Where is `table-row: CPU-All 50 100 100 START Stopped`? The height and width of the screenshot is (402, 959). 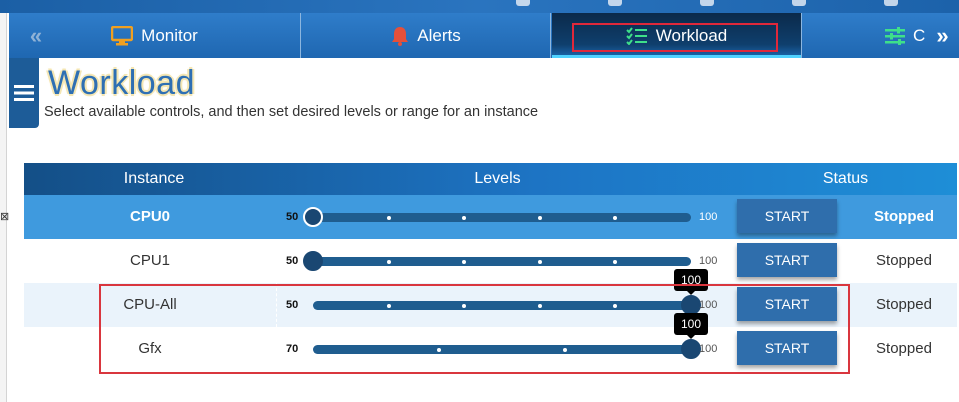
table-row: CPU-All 50 100 100 START Stopped is located at coordinates (490, 298).